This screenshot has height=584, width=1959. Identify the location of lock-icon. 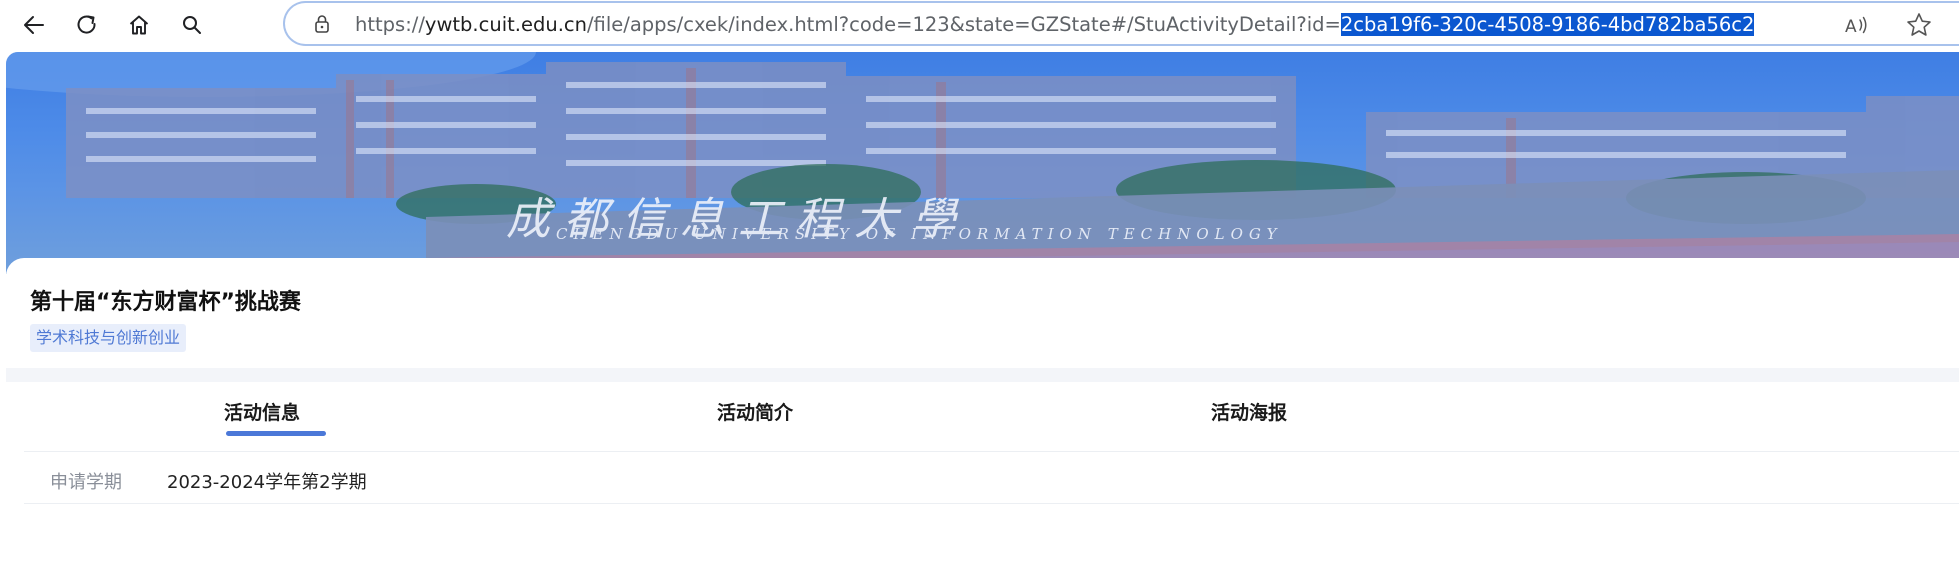
(322, 24).